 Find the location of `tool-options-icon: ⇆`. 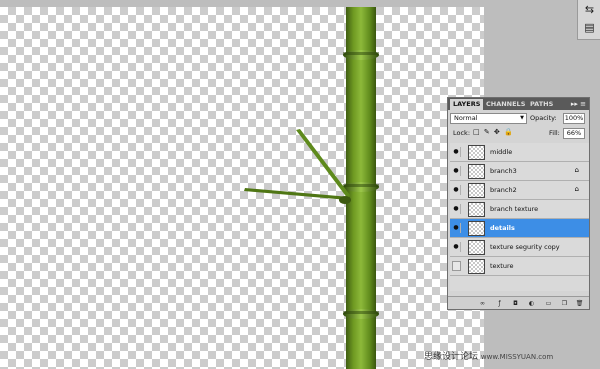

tool-options-icon: ⇆ is located at coordinates (589, 10).